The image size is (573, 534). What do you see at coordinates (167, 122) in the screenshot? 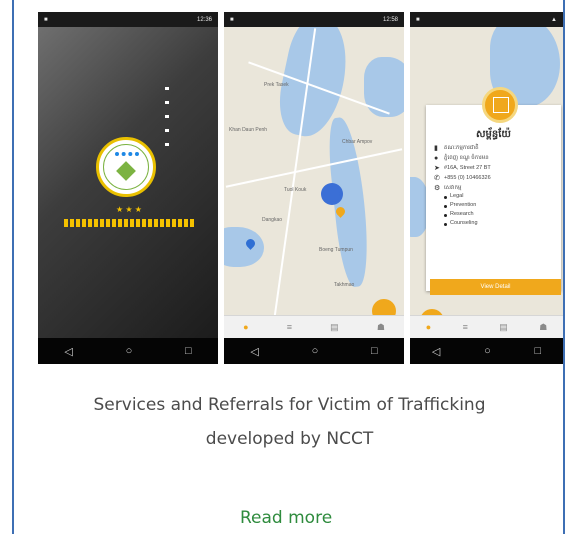
I see `decorative-dots` at bounding box center [167, 122].